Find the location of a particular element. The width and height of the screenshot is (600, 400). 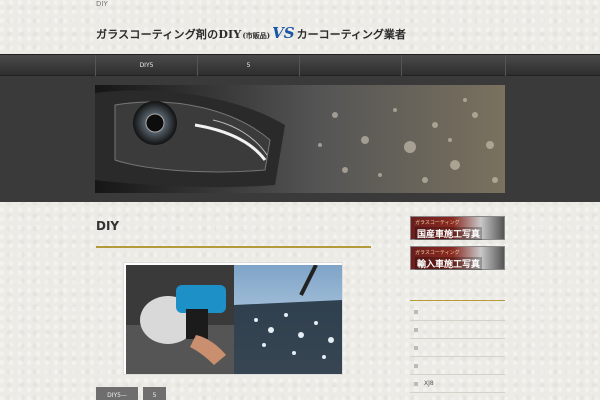

site-title: ガラスコーティング剤のDIY (市販品) VS カーコーティング業者 is located at coordinates (251, 33).